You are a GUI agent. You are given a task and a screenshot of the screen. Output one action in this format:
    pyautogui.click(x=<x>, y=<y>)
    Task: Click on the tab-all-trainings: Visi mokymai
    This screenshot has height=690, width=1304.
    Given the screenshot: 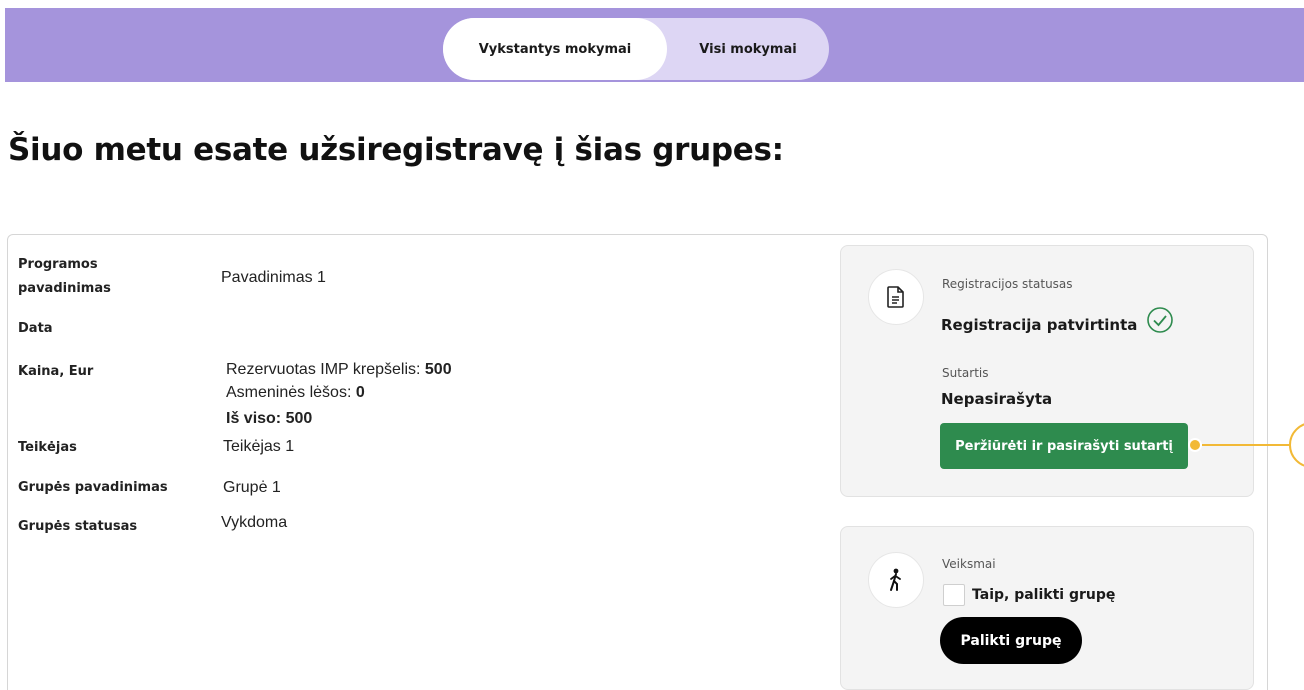 What is the action you would take?
    pyautogui.click(x=748, y=49)
    